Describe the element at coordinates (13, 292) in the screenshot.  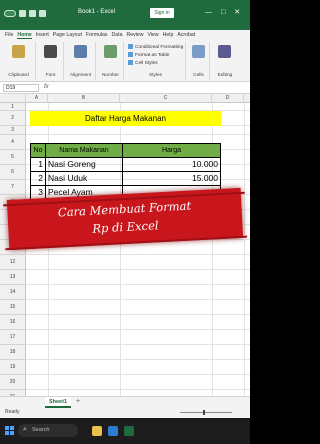
I see `row-header: 14` at that location.